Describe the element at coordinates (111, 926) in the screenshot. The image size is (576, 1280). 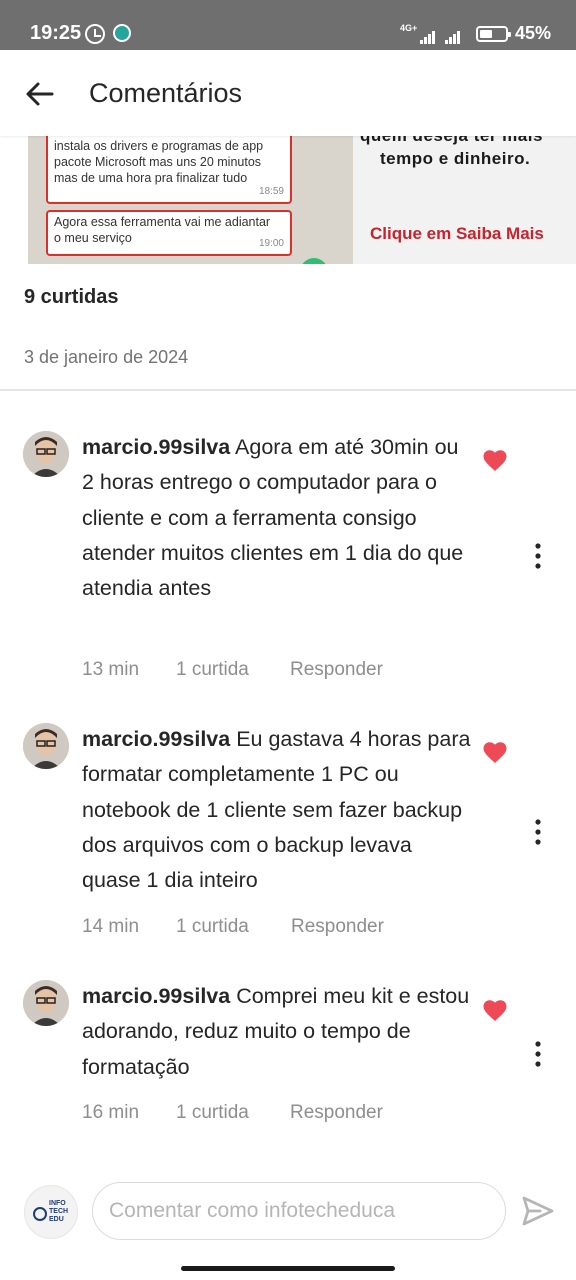
I see `comment-time: 14 min` at that location.